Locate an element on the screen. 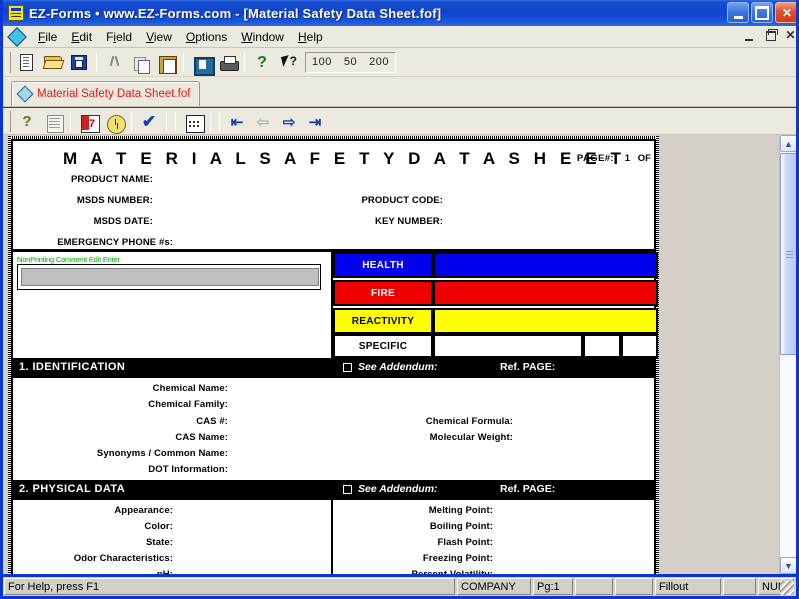 This screenshot has width=799, height=599. comment-input is located at coordinates (170, 277).